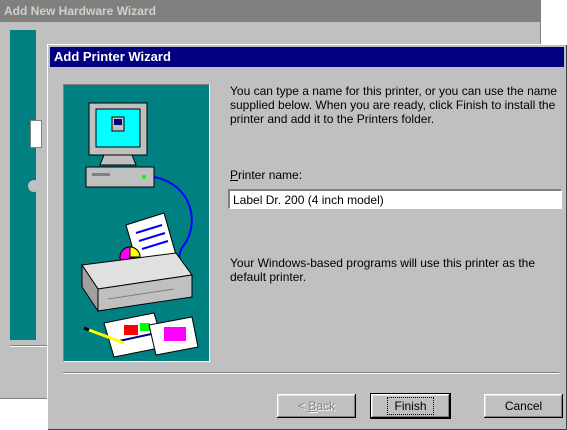  I want to click on background-separator, so click(30, 346).